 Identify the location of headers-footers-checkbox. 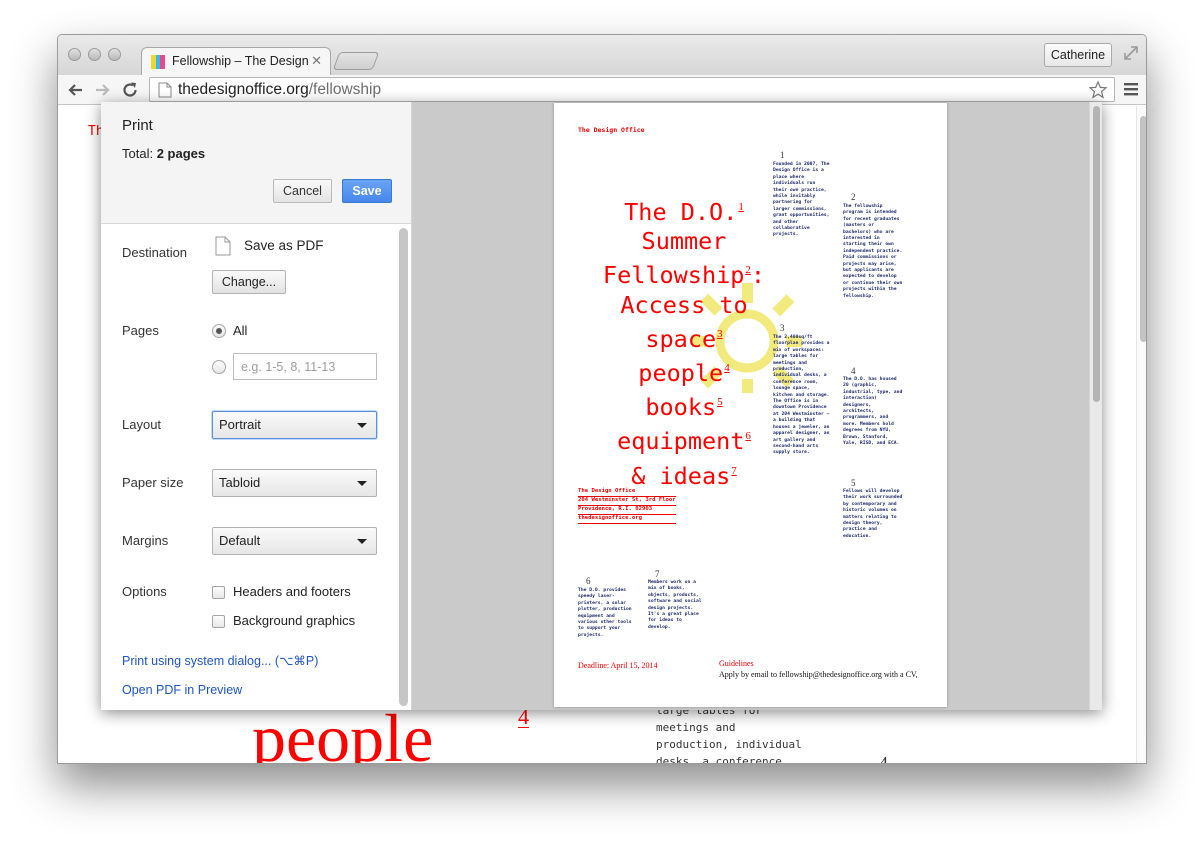
(218, 592).